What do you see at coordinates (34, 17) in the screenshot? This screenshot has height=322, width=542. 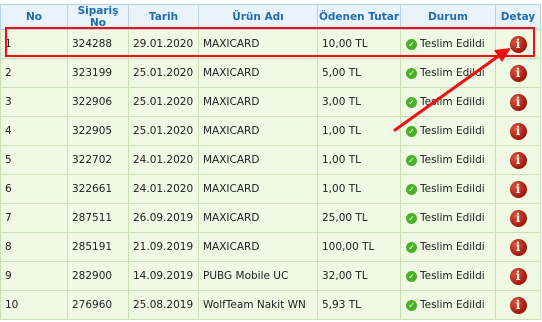 I see `header-no: No` at bounding box center [34, 17].